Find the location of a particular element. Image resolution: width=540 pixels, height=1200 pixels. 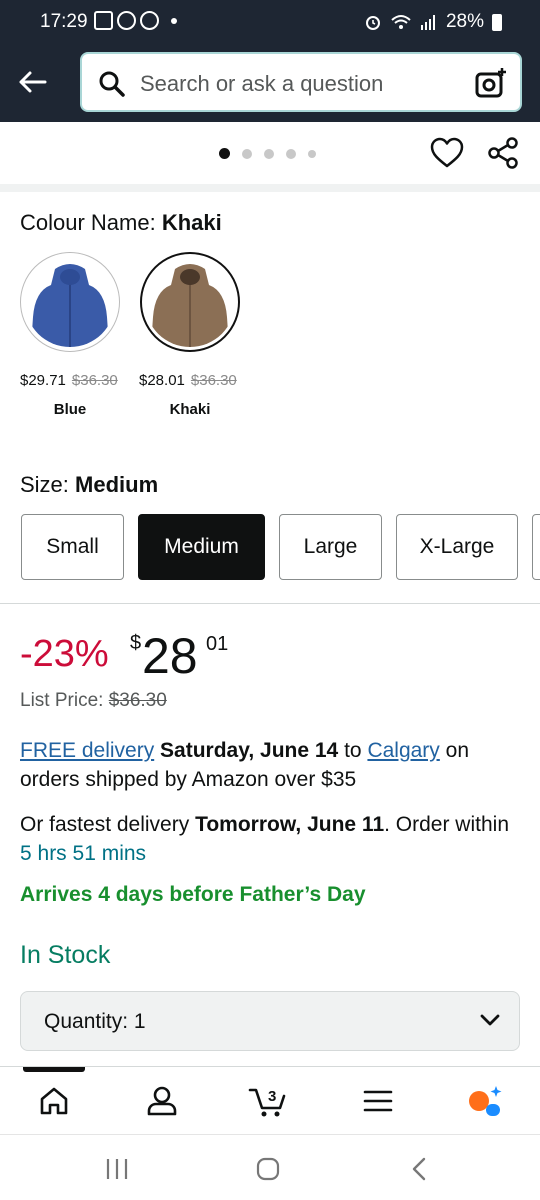

wishlist-heart-icon is located at coordinates (447, 153).